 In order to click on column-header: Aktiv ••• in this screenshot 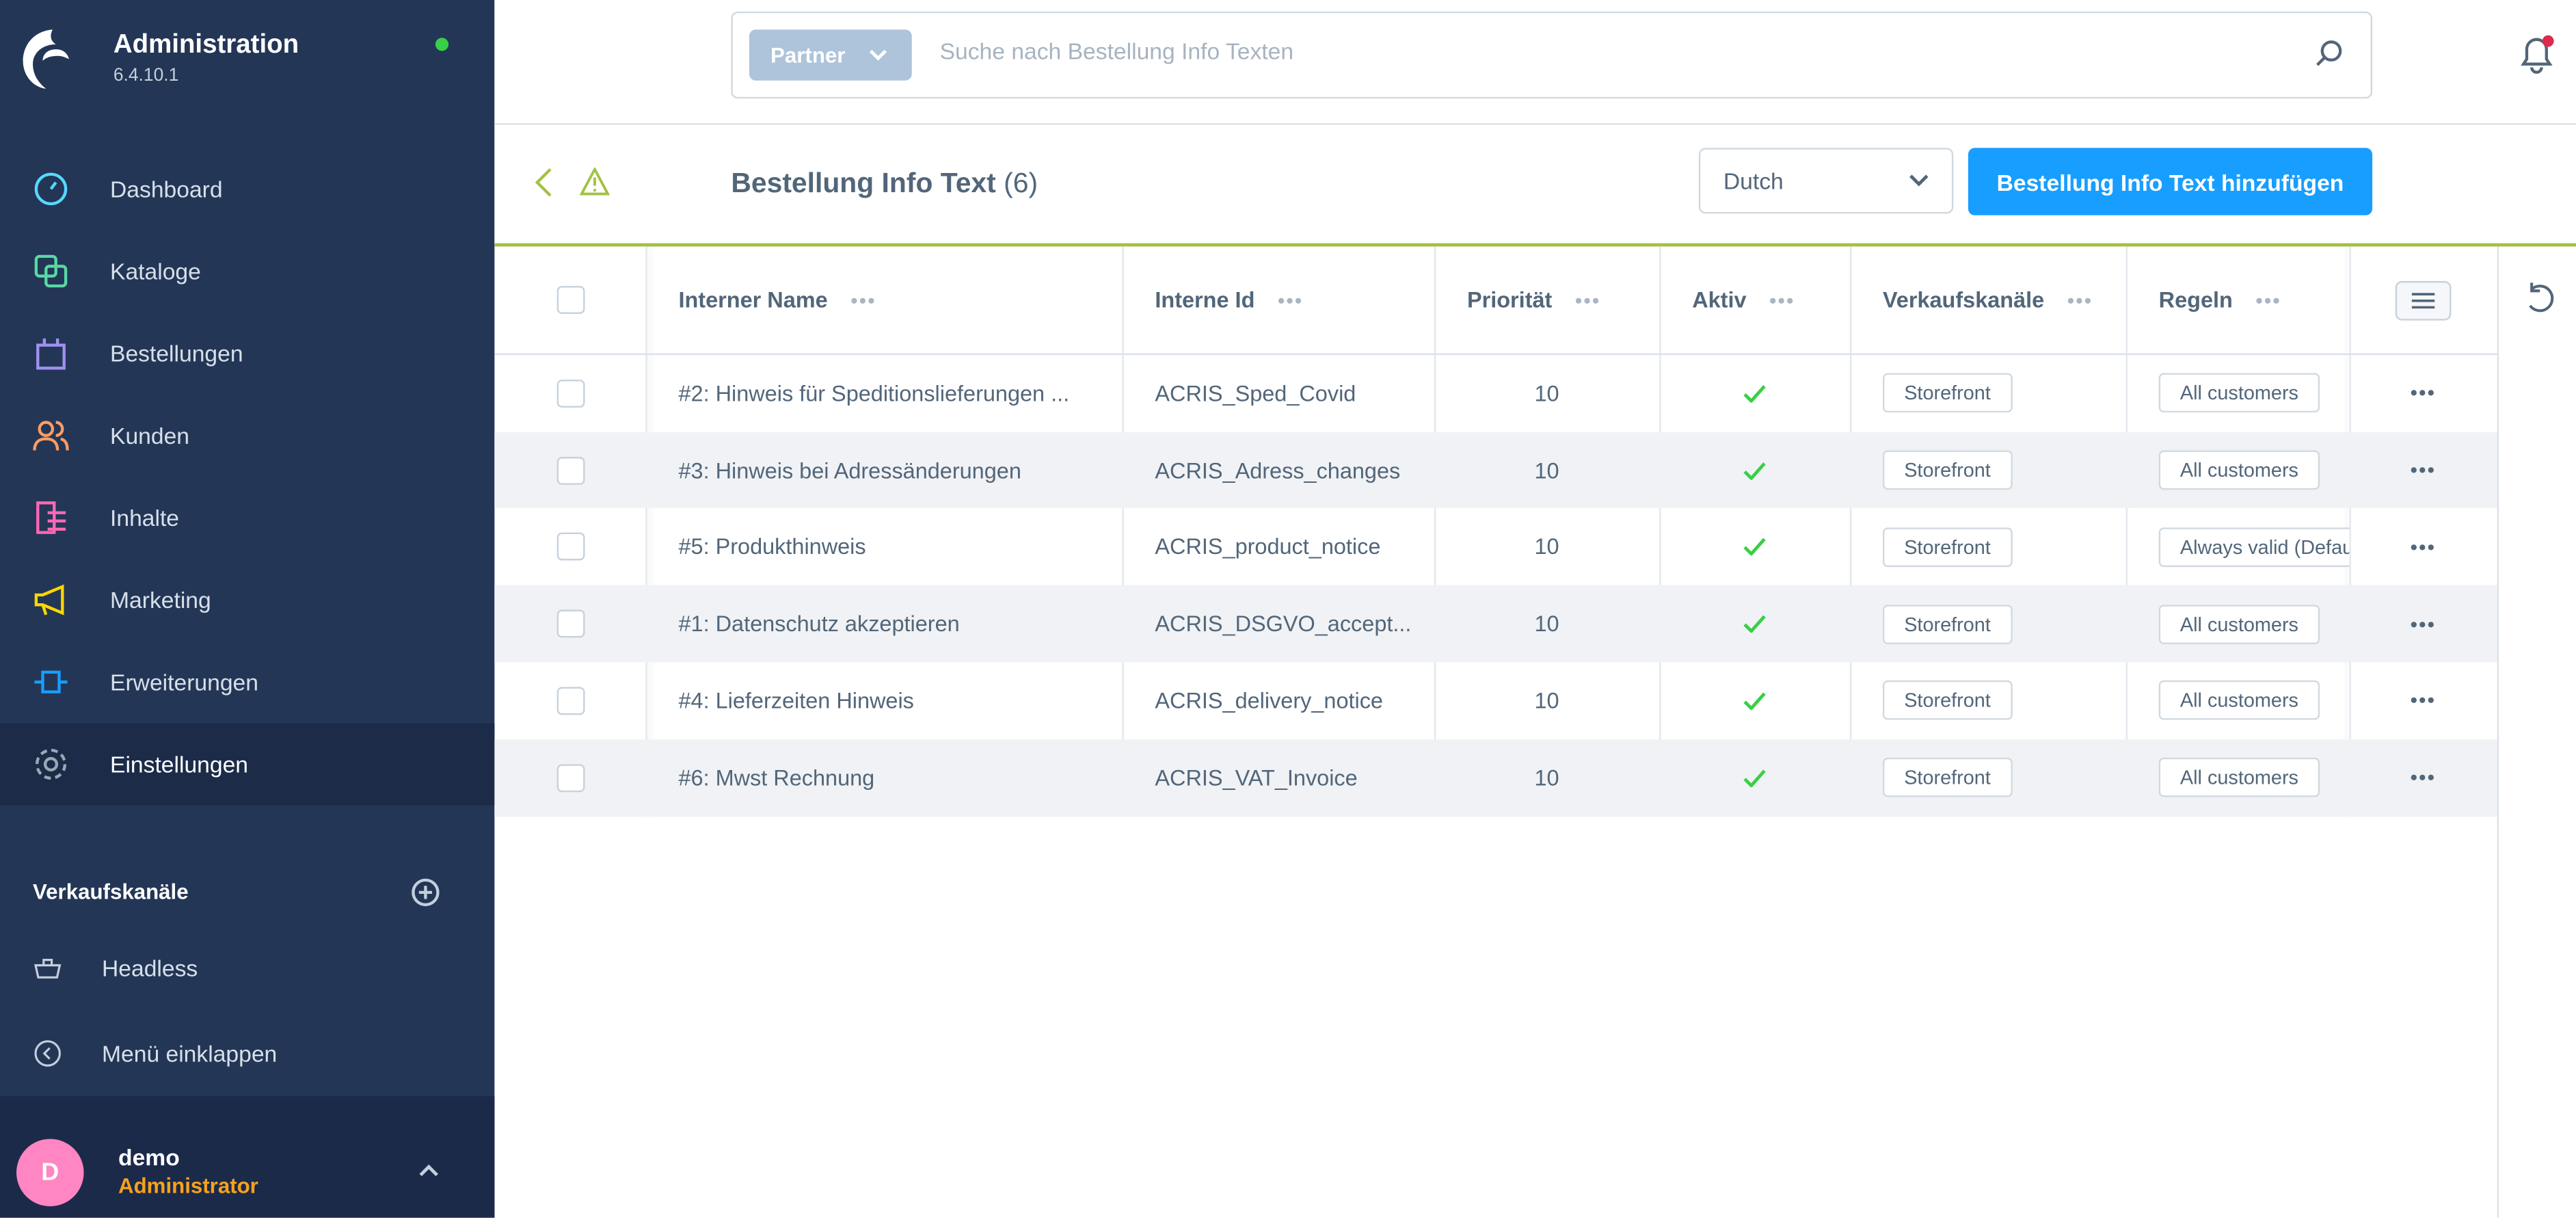, I will do `click(1754, 299)`.